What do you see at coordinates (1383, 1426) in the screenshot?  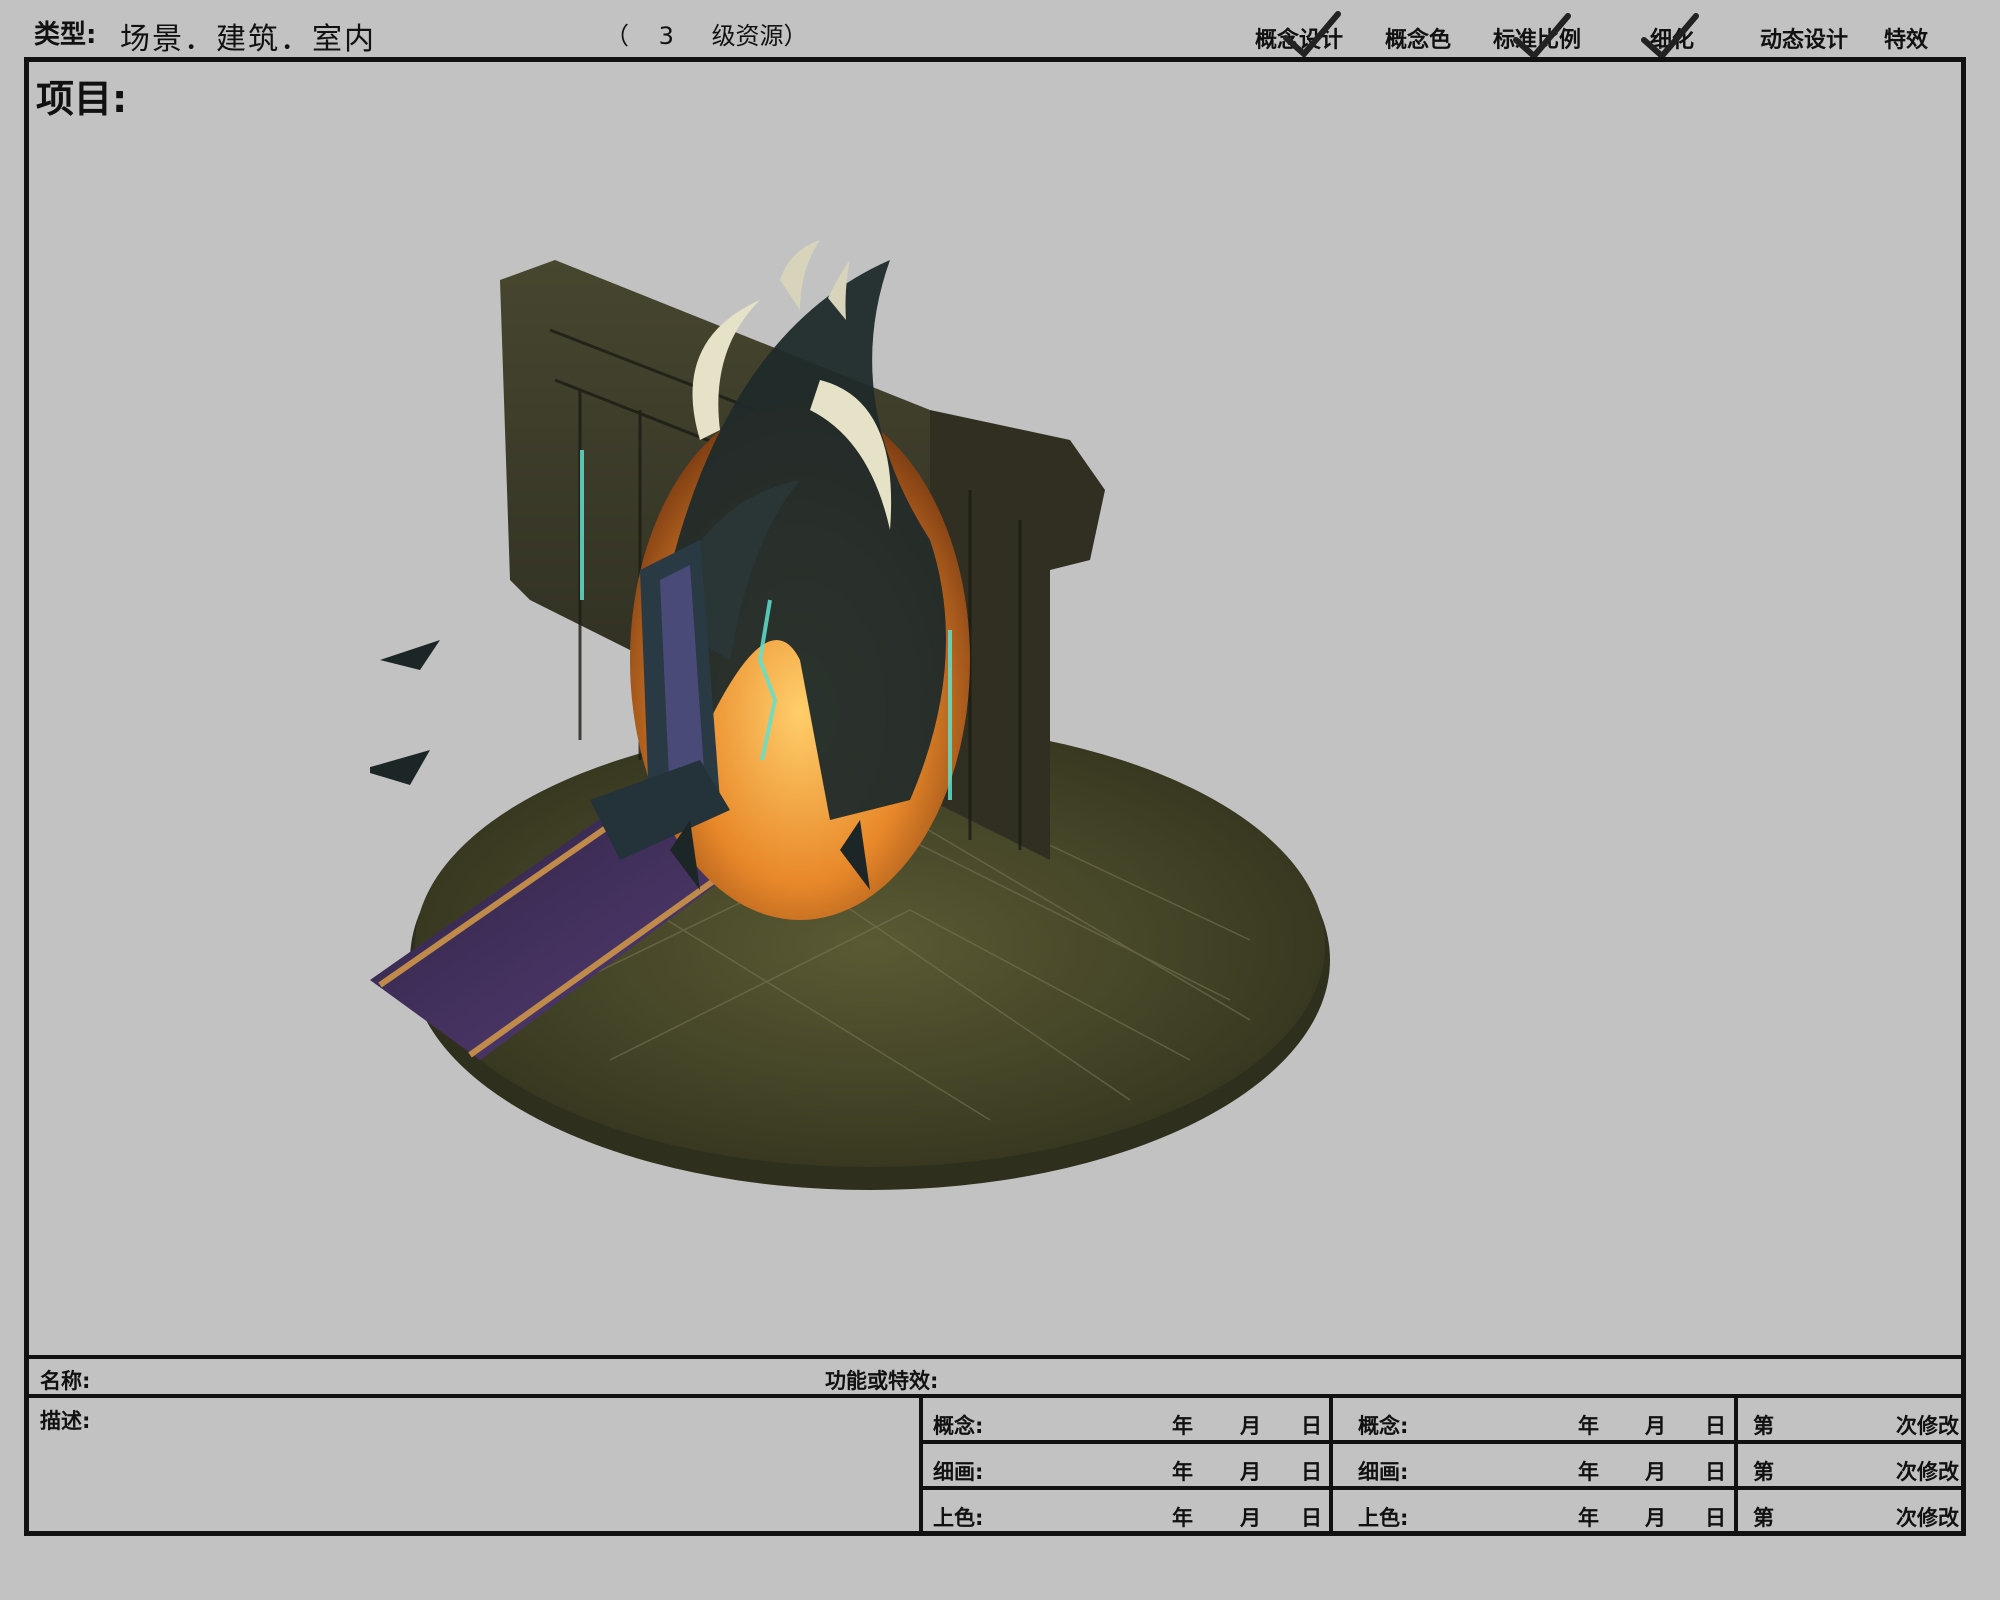 I see `concept-date-label-2: 概念:` at bounding box center [1383, 1426].